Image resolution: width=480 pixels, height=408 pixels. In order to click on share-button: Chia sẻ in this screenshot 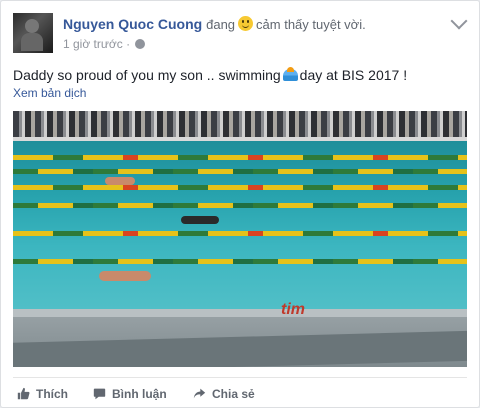, I will do `click(224, 394)`.